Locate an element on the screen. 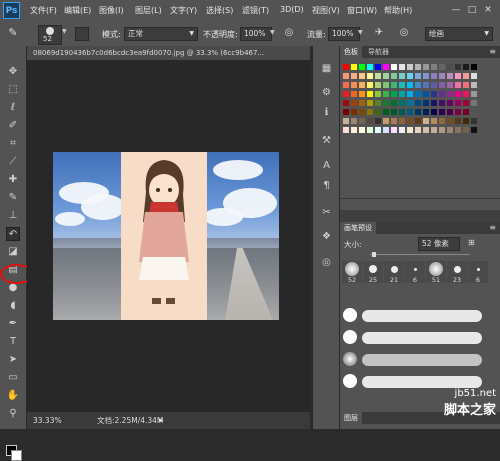 The height and width of the screenshot is (461, 500). brush-tip: 52 is located at coordinates (352, 272).